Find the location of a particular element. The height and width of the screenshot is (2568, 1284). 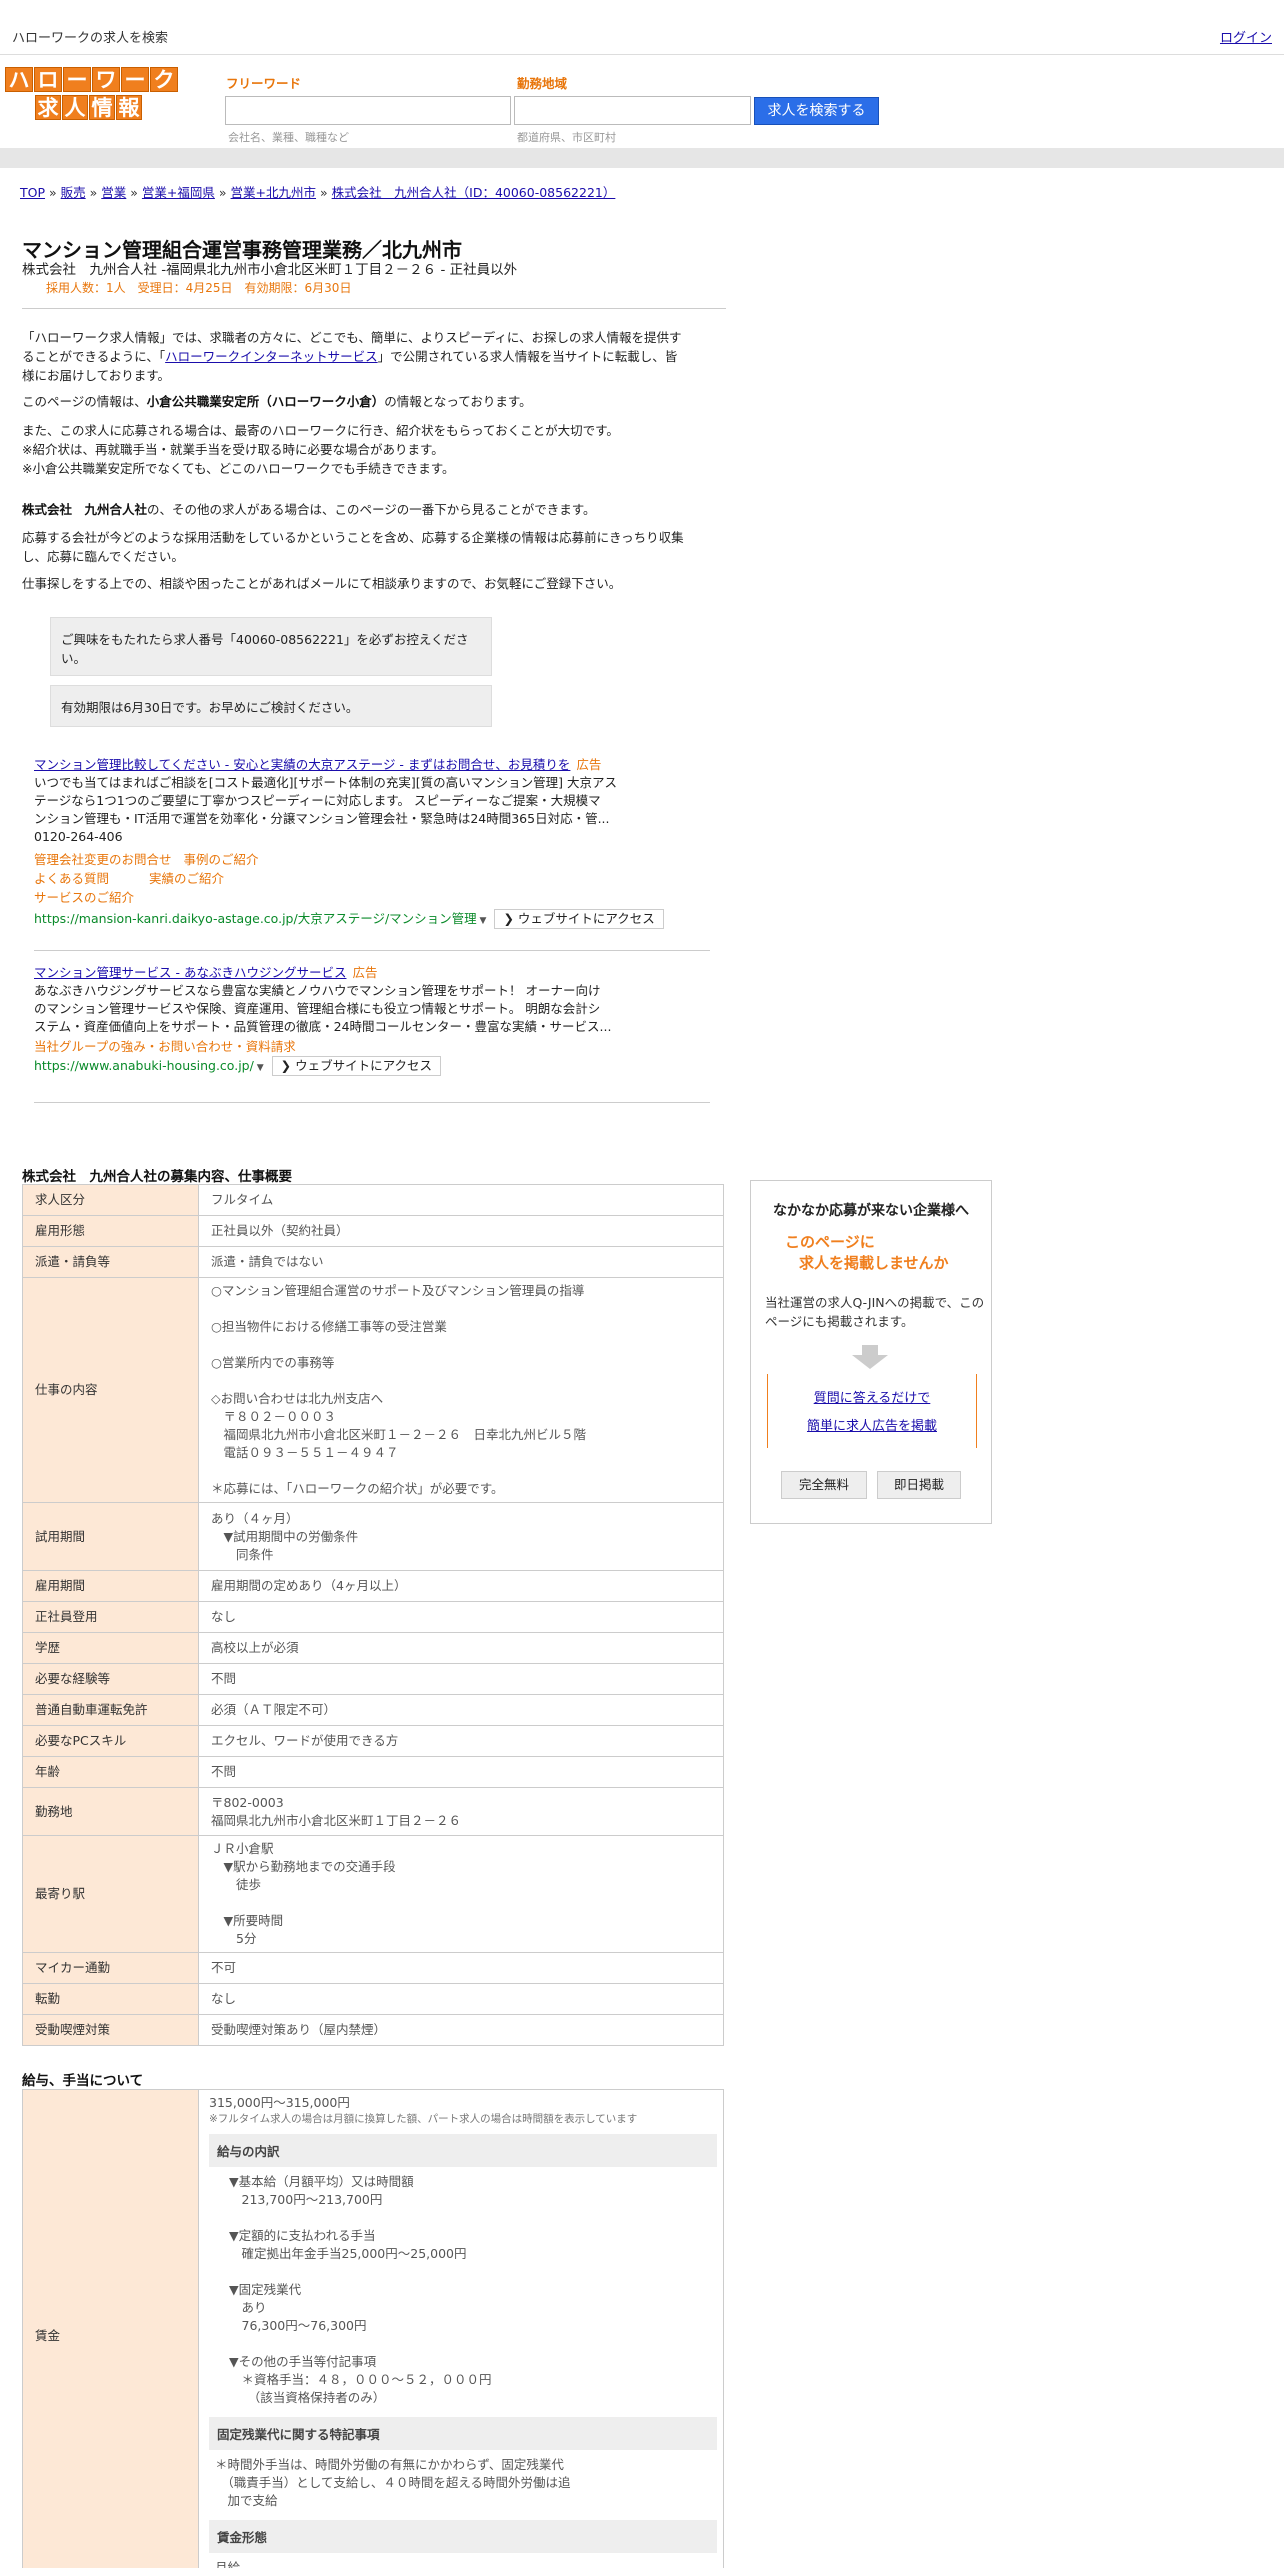

ad-1-visit-button: ❯ ウェブサイトにアクセス is located at coordinates (579, 919).